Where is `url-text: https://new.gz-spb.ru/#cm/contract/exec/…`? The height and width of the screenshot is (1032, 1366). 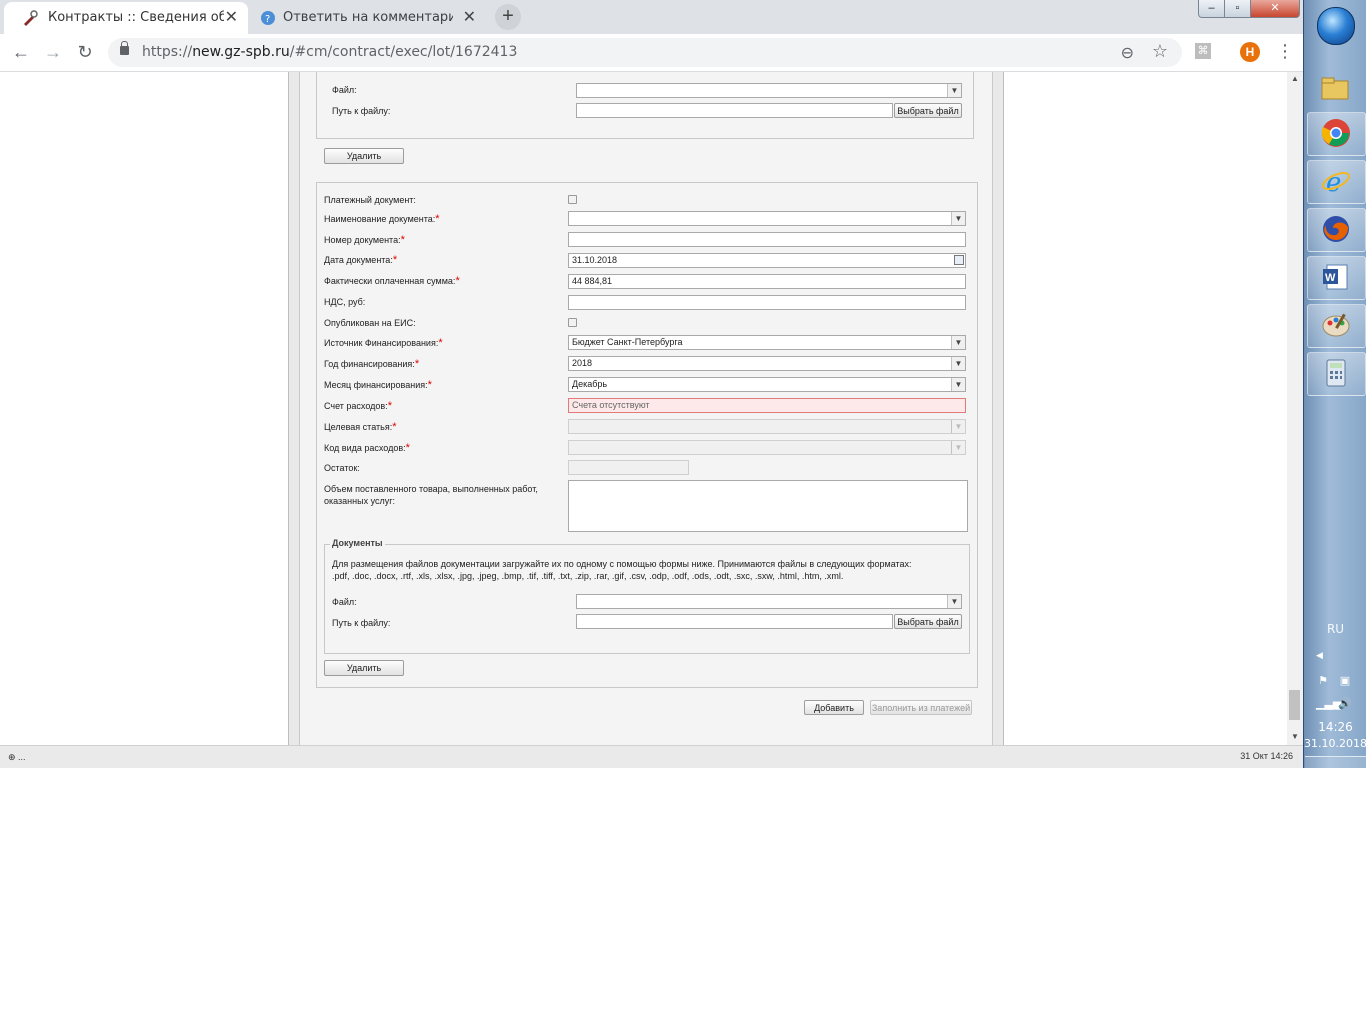
url-text: https://new.gz-spb.ru/#cm/contract/exec/… is located at coordinates (329, 52).